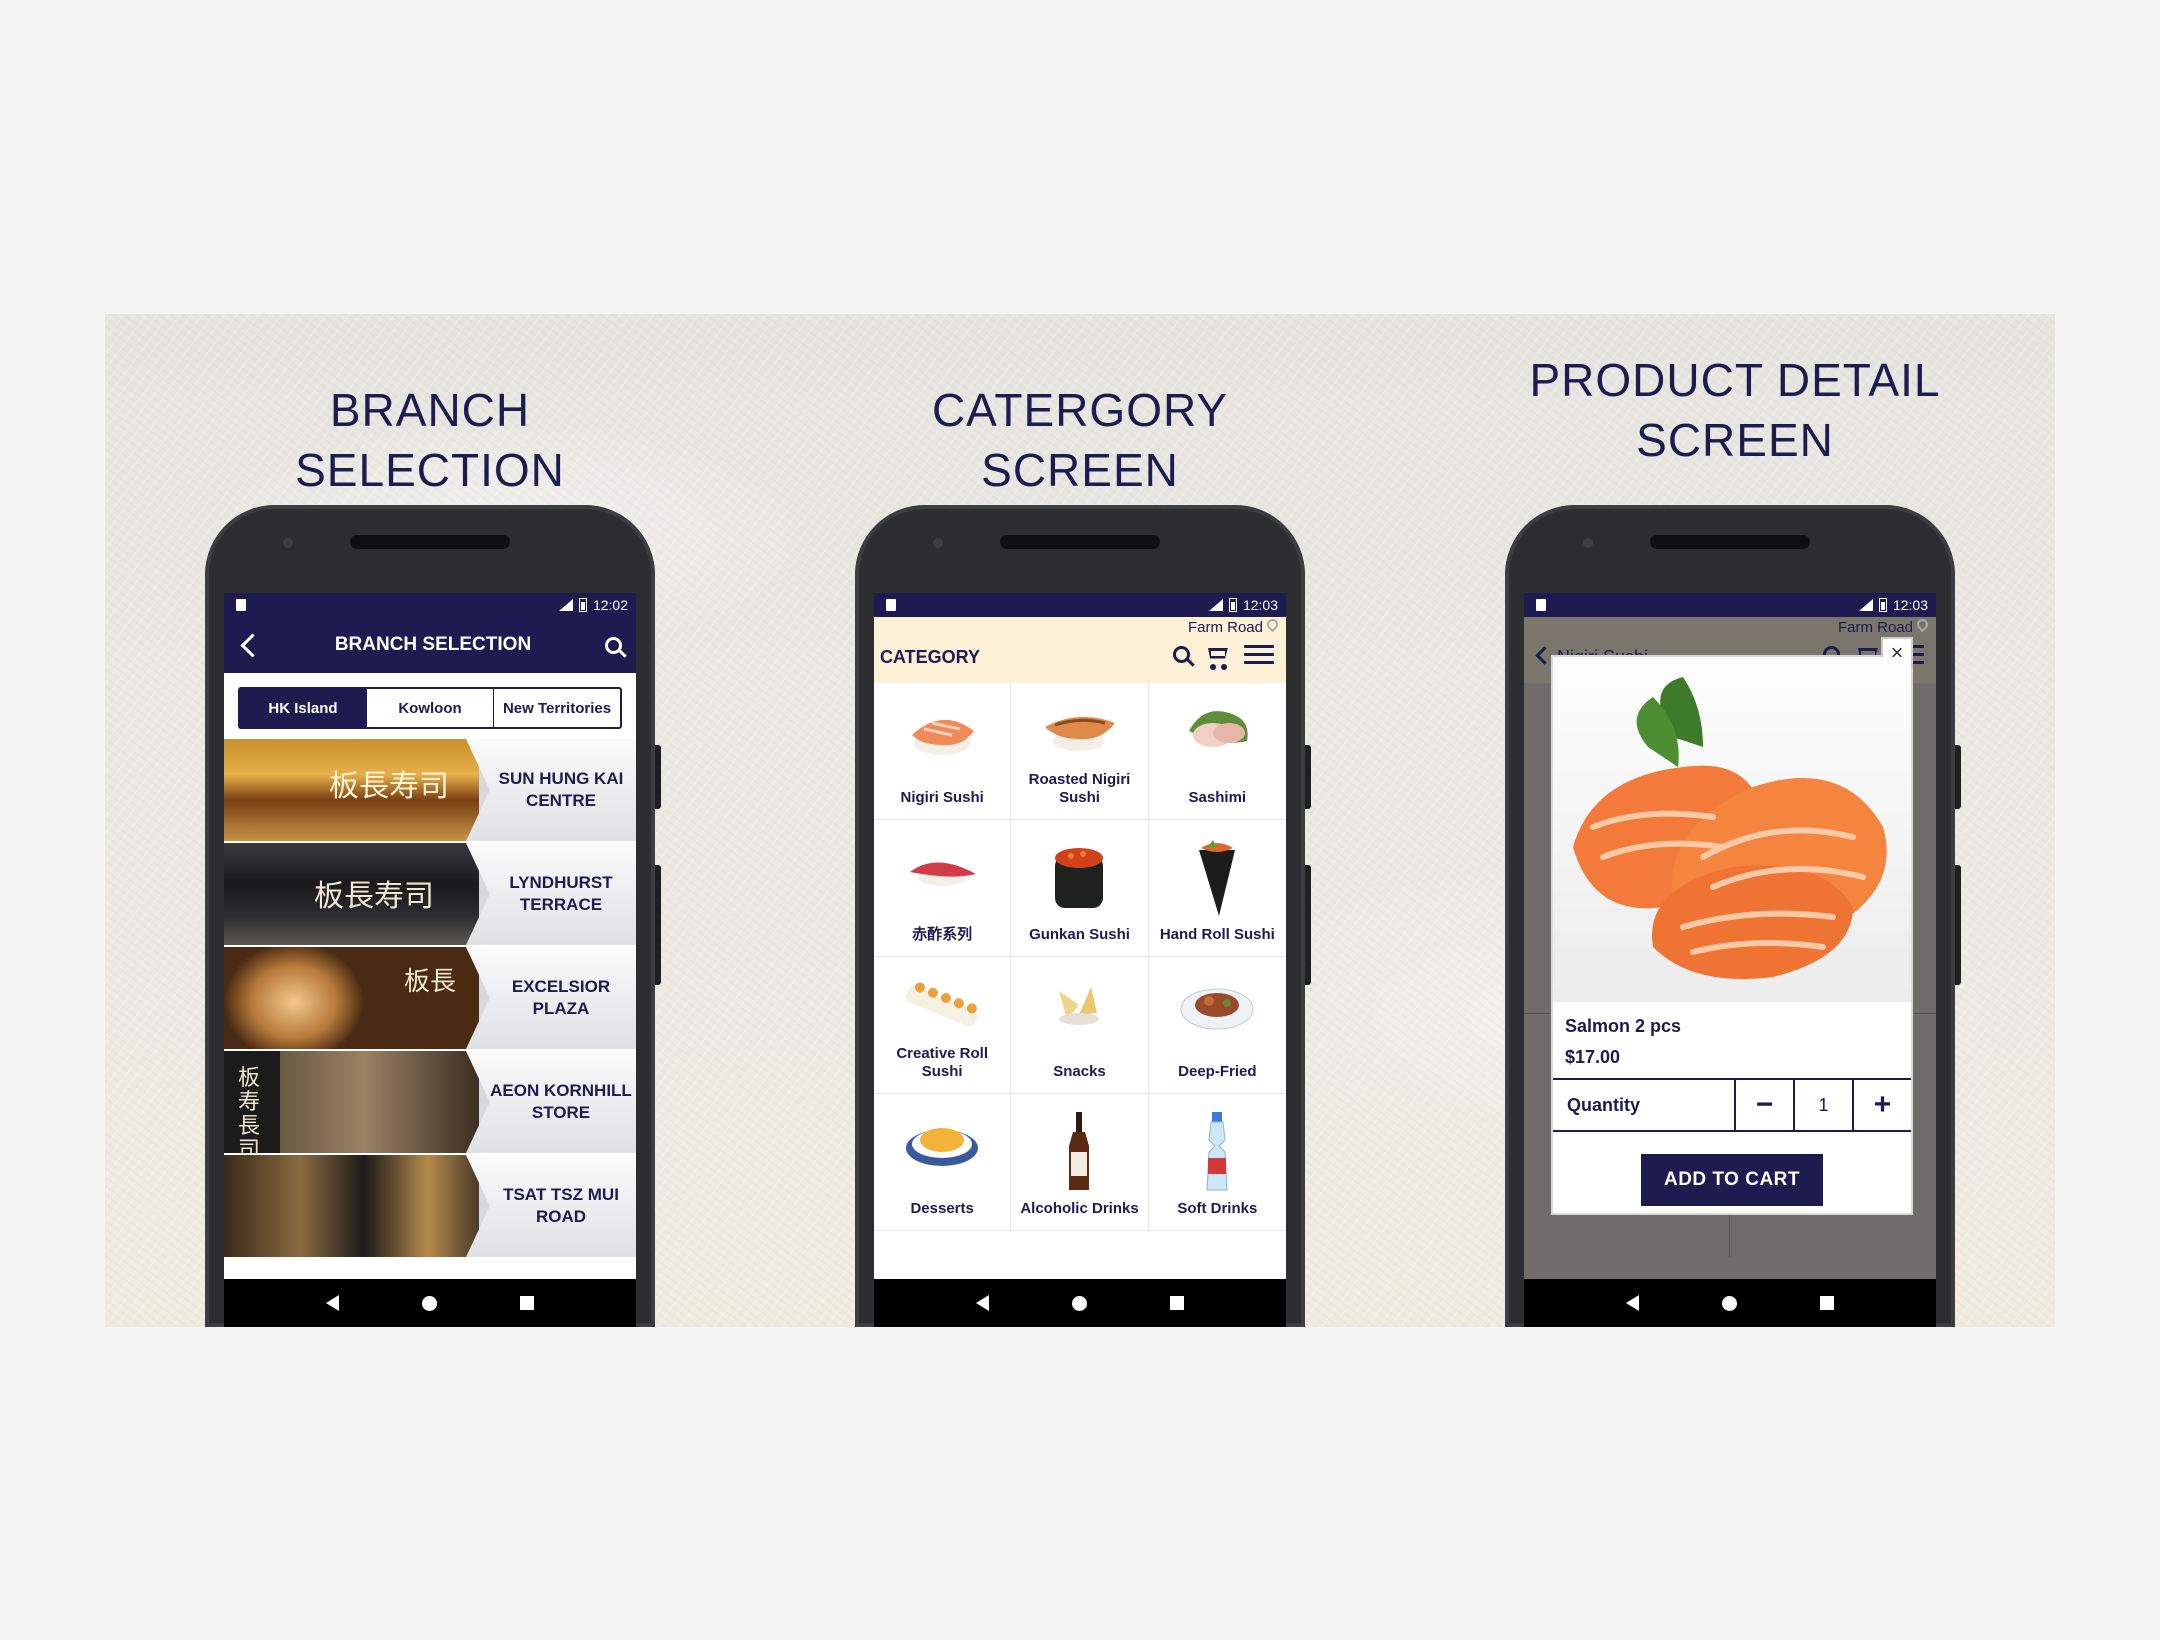  I want to click on nigiri-icon, so click(943, 737).